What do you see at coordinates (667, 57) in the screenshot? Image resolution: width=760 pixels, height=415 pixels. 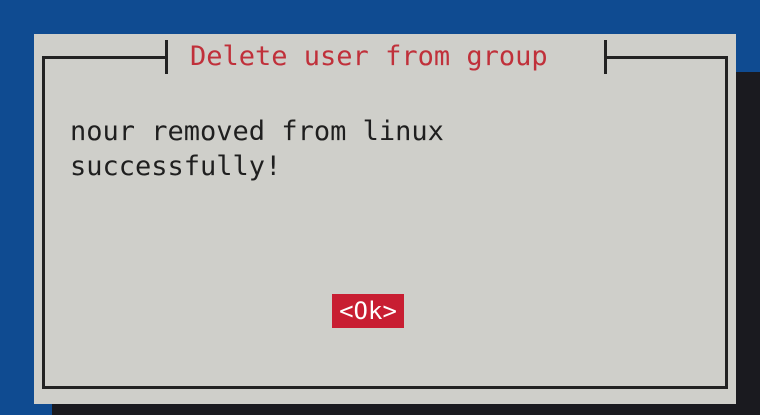 I see `dialog-frame-top-right` at bounding box center [667, 57].